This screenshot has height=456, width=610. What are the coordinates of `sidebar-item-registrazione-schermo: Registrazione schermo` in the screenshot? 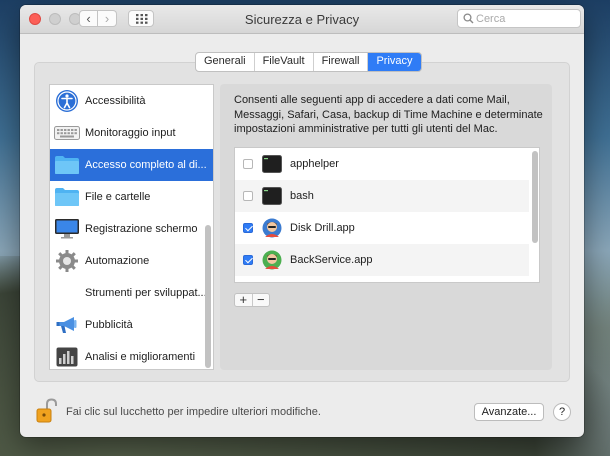 It's located at (131, 229).